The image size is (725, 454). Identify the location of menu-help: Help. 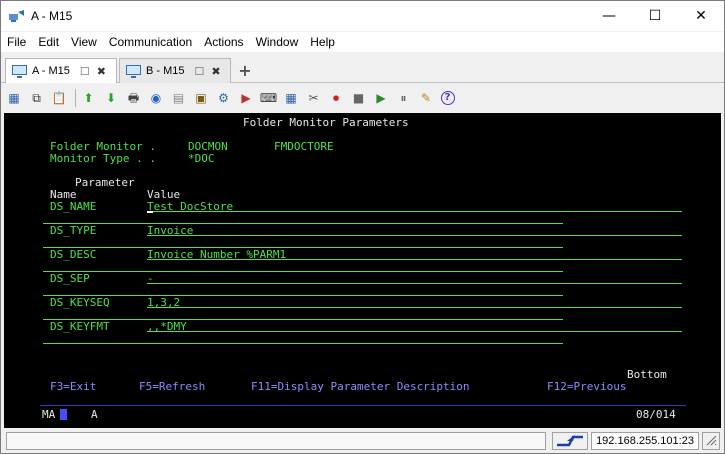
(322, 42).